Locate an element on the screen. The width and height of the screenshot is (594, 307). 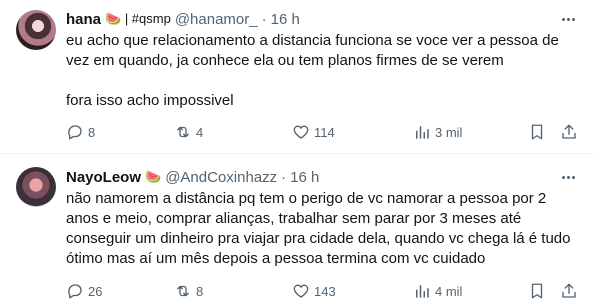
tweet-header: NayoLeow 🍉 @AndCoxinhazz · 16 h is located at coordinates (192, 177).